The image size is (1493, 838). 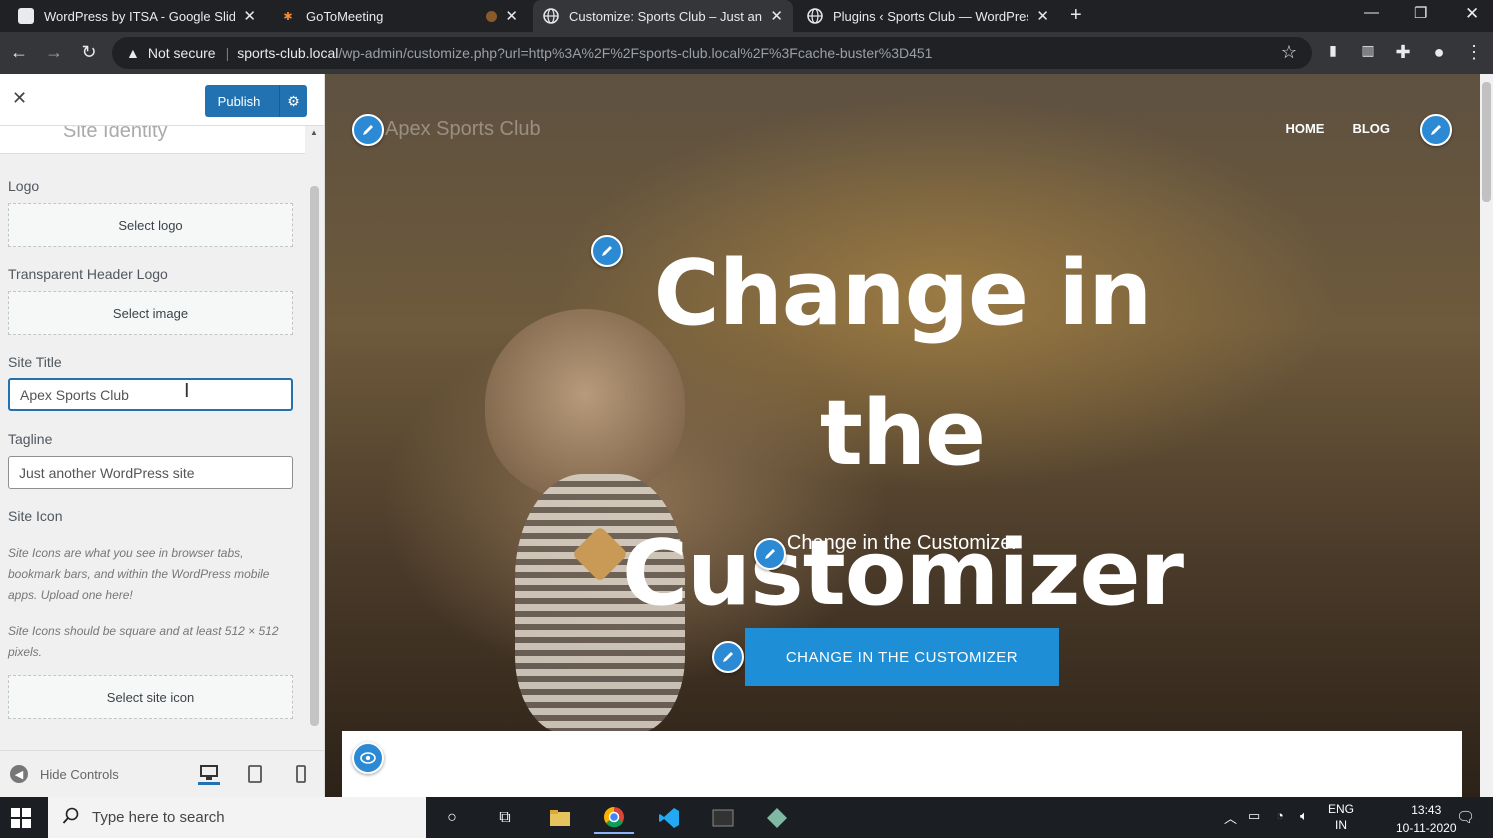 What do you see at coordinates (1289, 52) in the screenshot?
I see `bookmark-star-icon: ☆` at bounding box center [1289, 52].